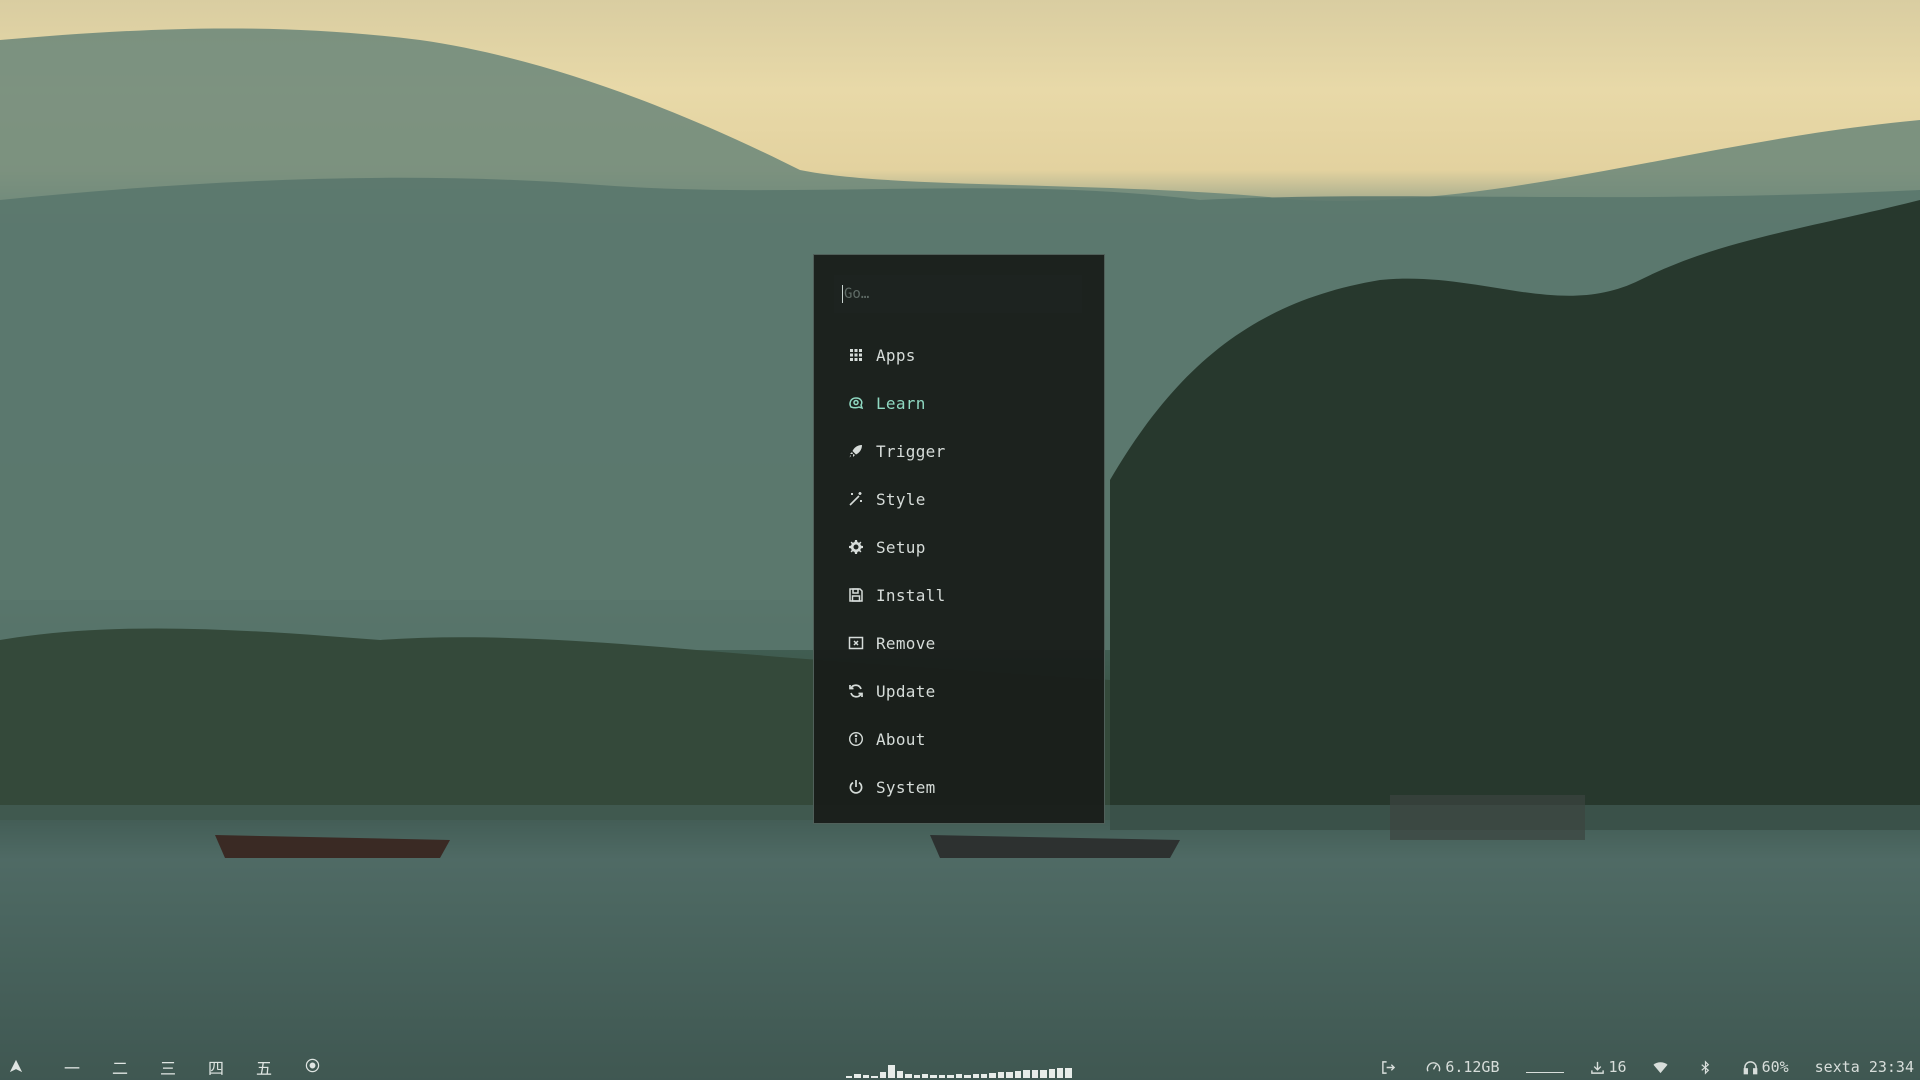  I want to click on arch-logo-icon, so click(16, 1067).